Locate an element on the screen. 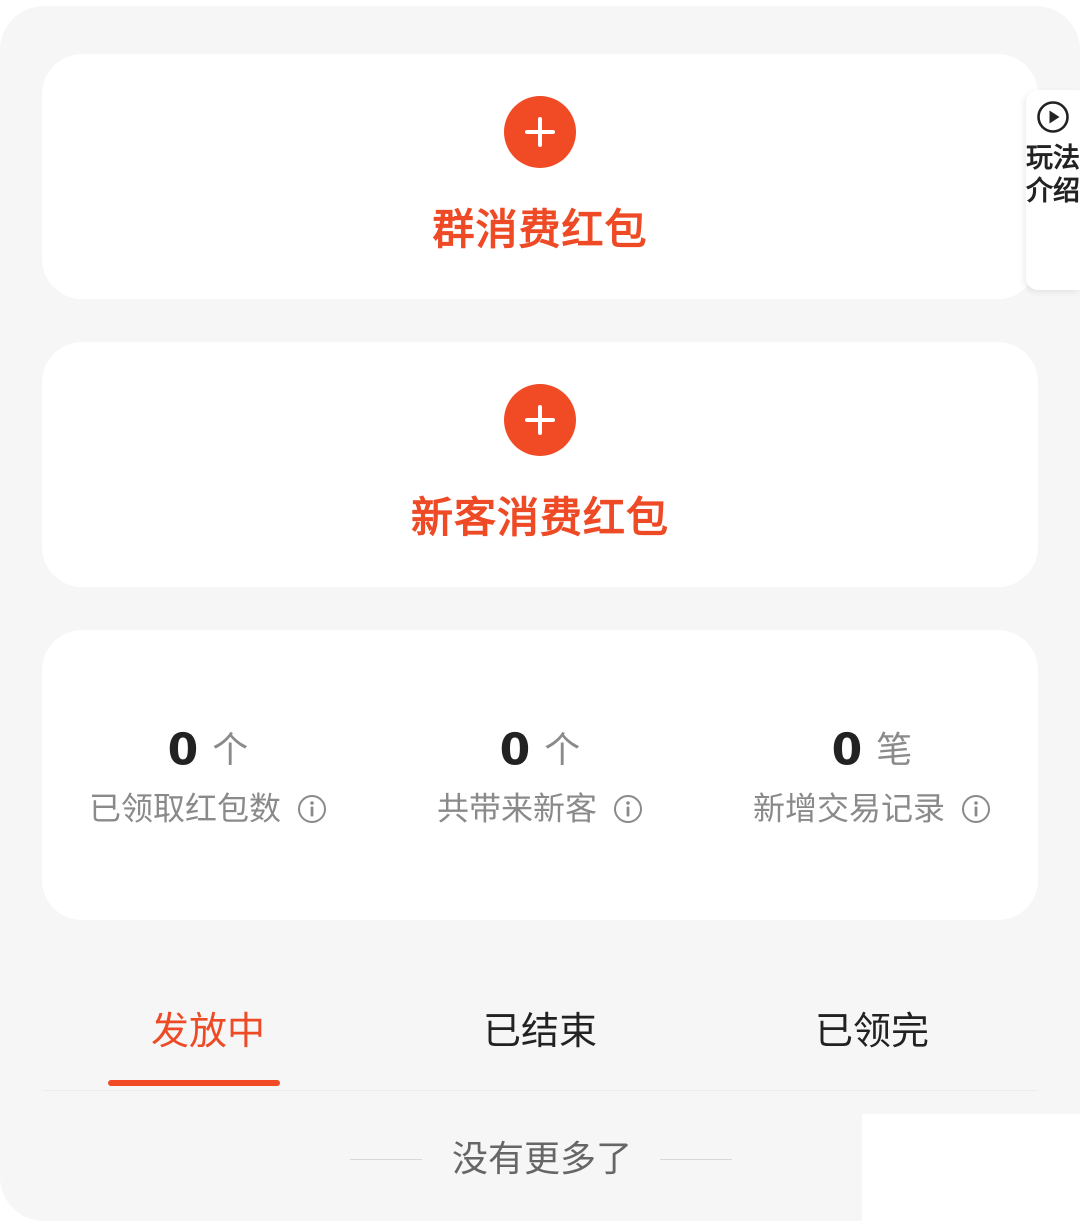  tab-ended: 已结束 is located at coordinates (540, 1031).